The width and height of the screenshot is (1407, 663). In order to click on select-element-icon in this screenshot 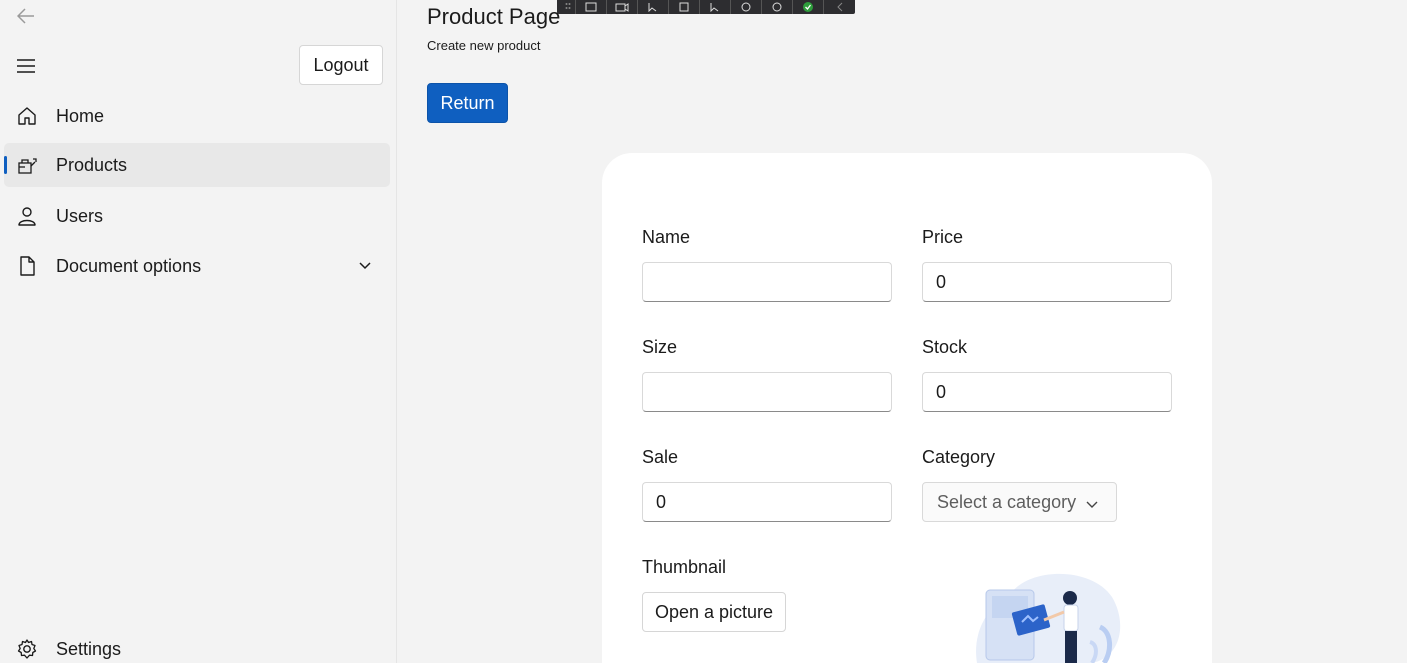, I will do `click(654, 7)`.